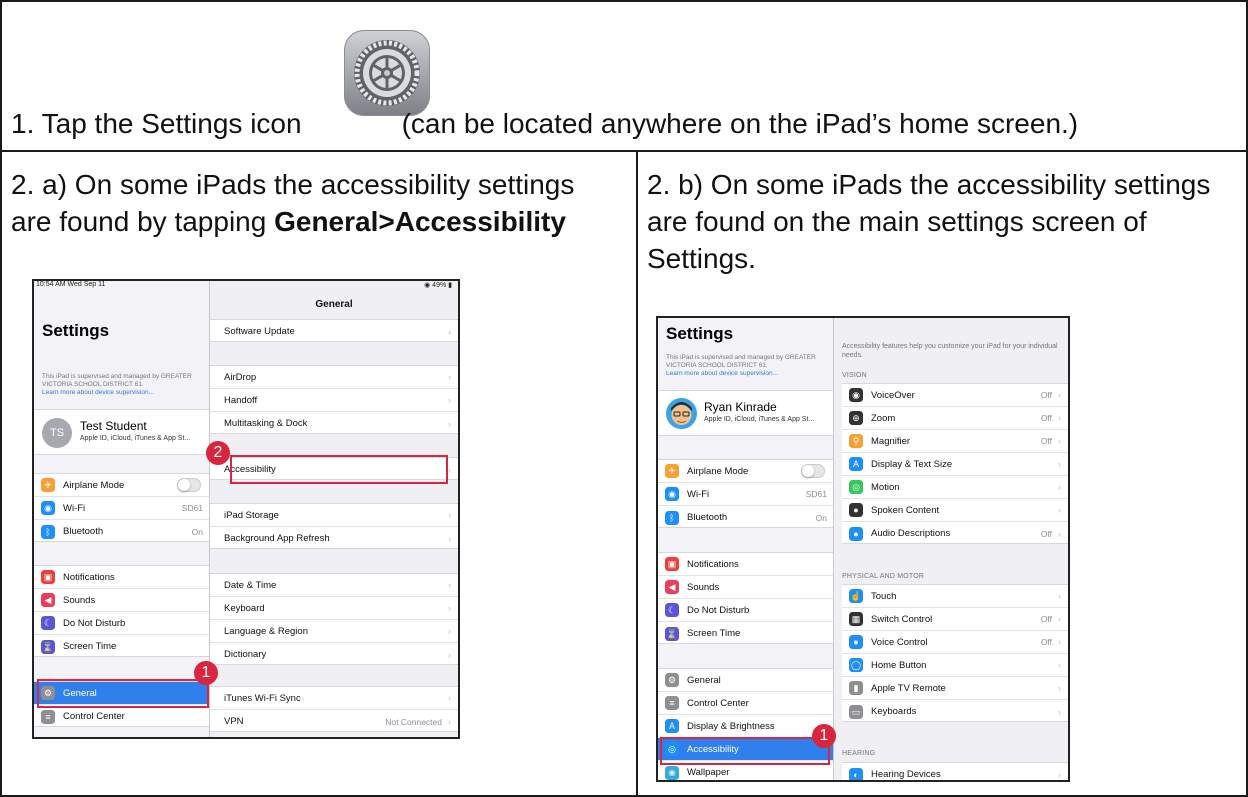 The height and width of the screenshot is (797, 1248). I want to click on settings-row-general: ⚙ General, so click(745, 680).